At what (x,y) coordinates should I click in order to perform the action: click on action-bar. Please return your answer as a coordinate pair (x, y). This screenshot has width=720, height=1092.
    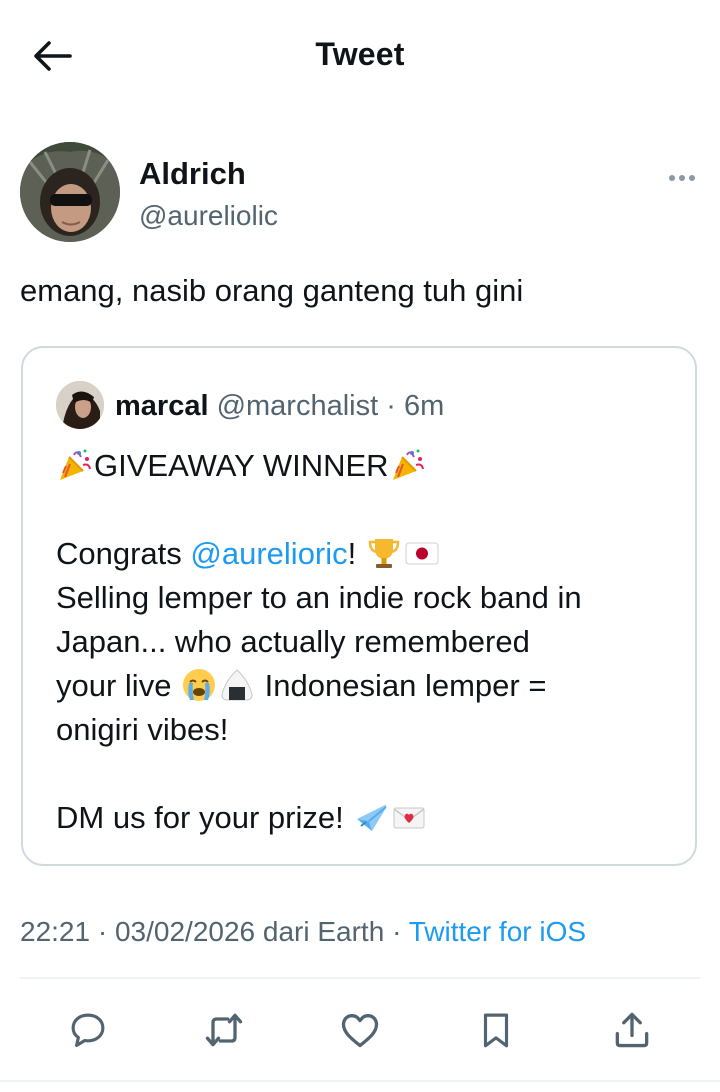
    Looking at the image, I should click on (360, 1032).